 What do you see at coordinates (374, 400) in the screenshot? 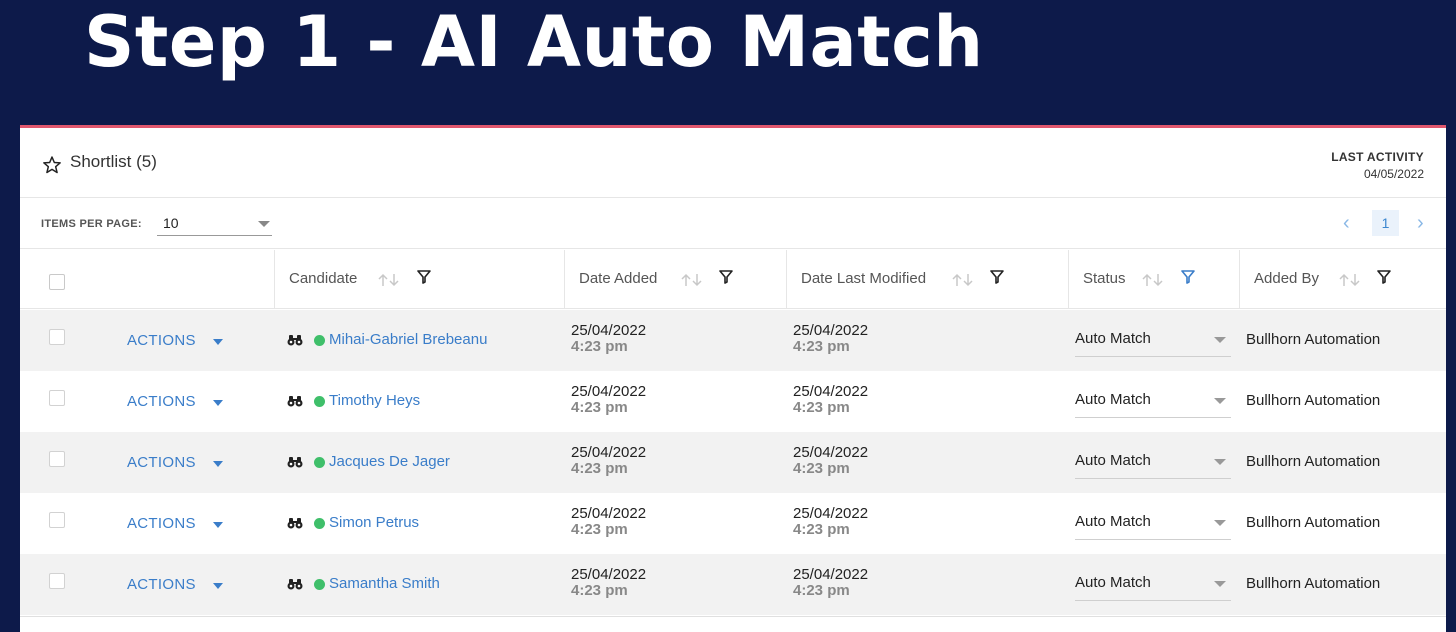
I see `candidate-link: Timothy Heys` at bounding box center [374, 400].